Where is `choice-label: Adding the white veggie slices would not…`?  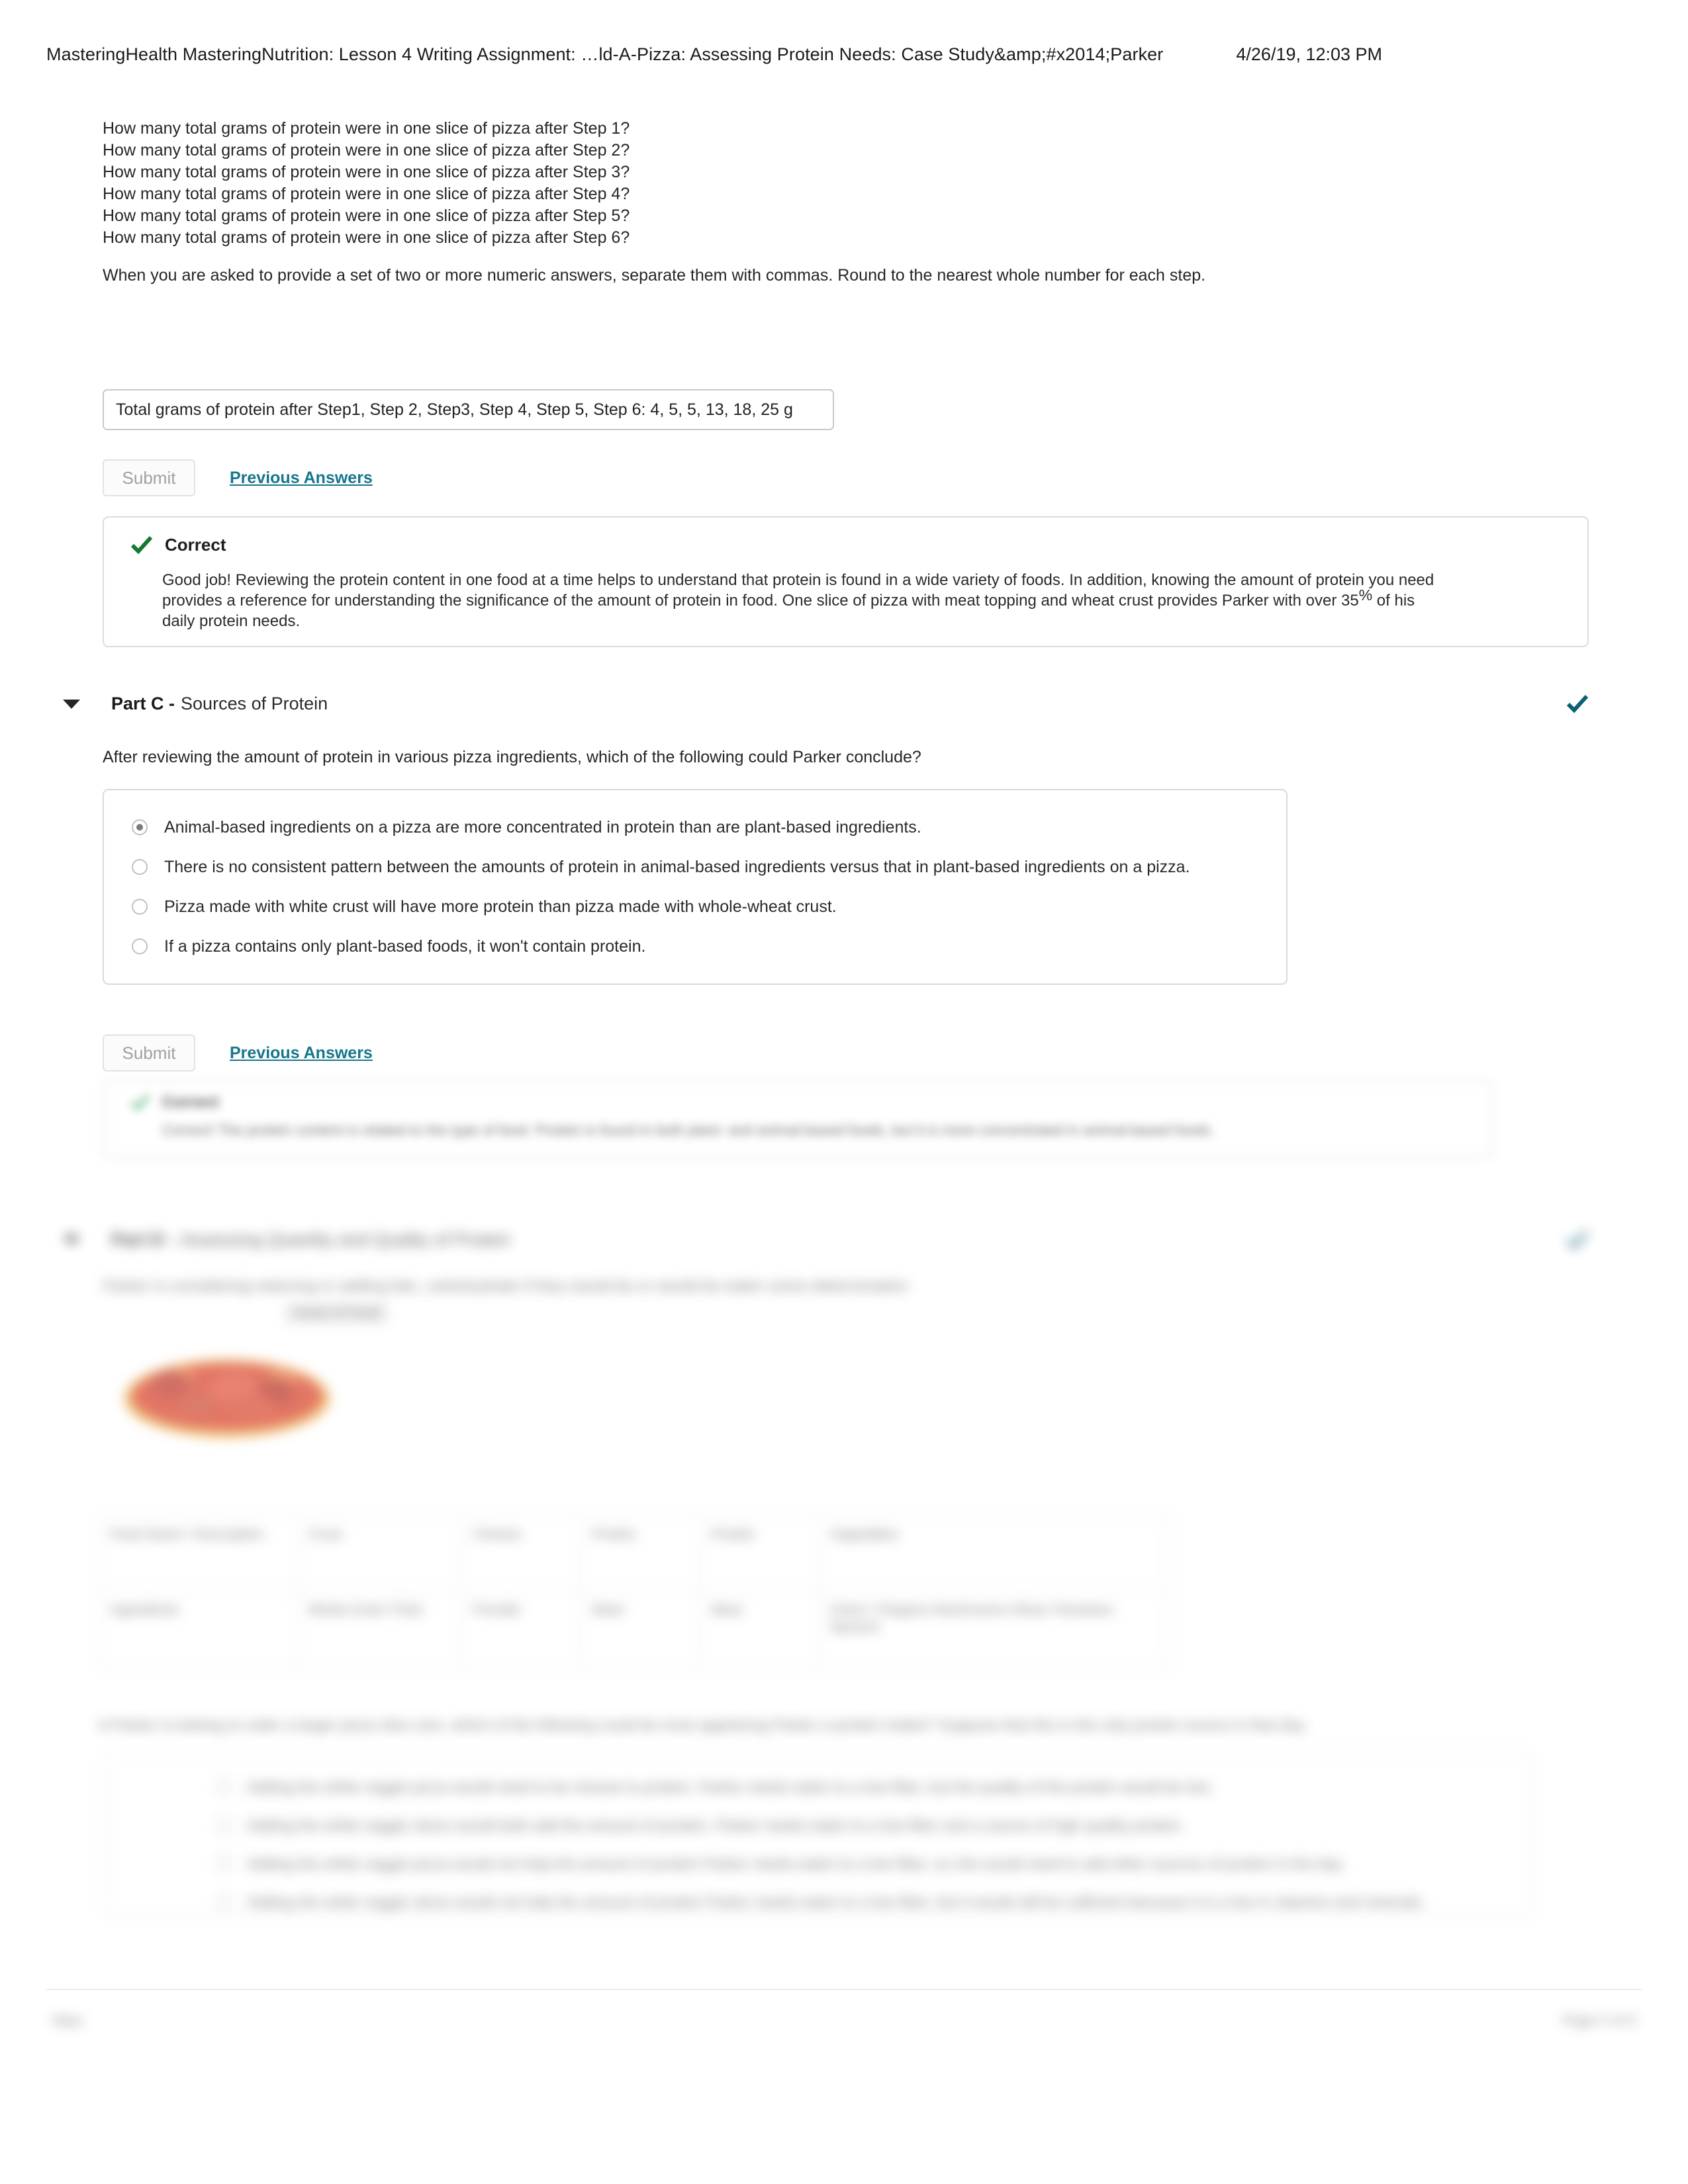
choice-label: Adding the white veggie slices would not… is located at coordinates (836, 1902).